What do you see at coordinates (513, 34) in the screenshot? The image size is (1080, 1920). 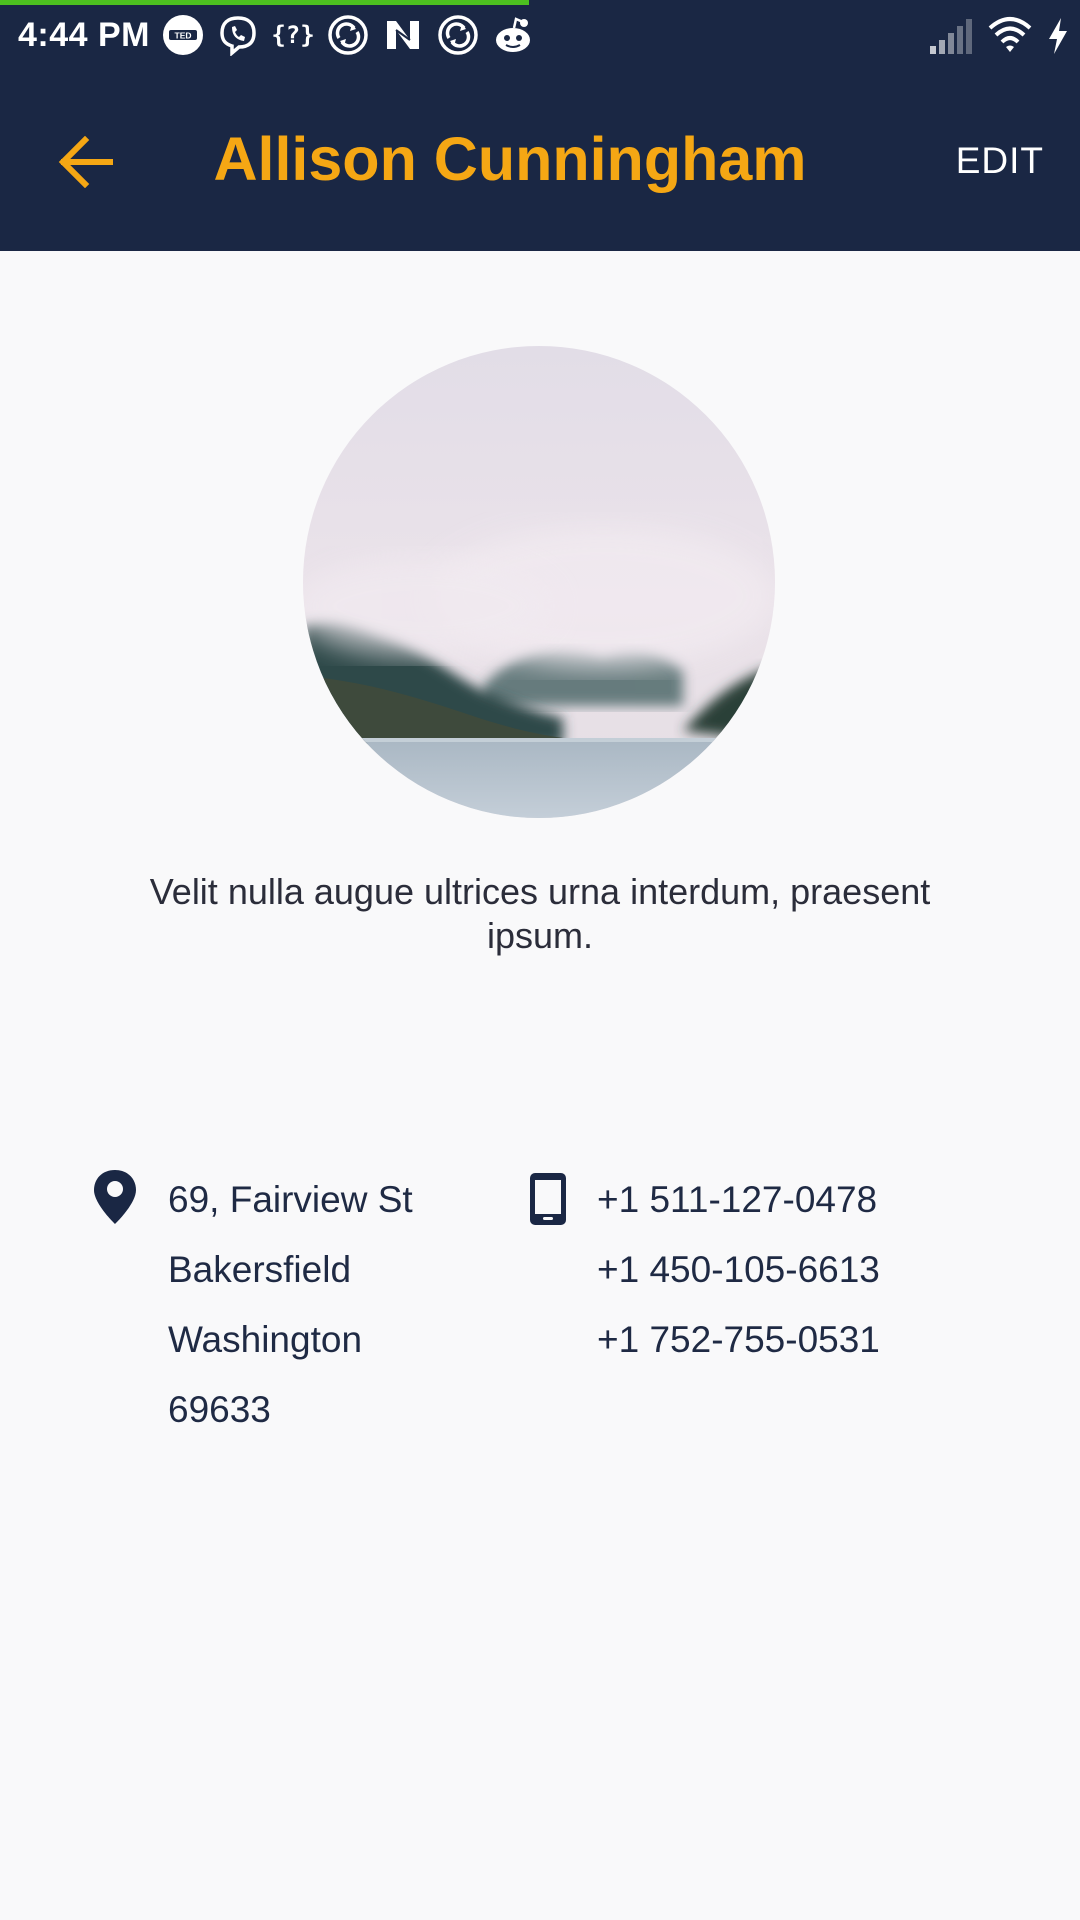 I see `reddit-icon` at bounding box center [513, 34].